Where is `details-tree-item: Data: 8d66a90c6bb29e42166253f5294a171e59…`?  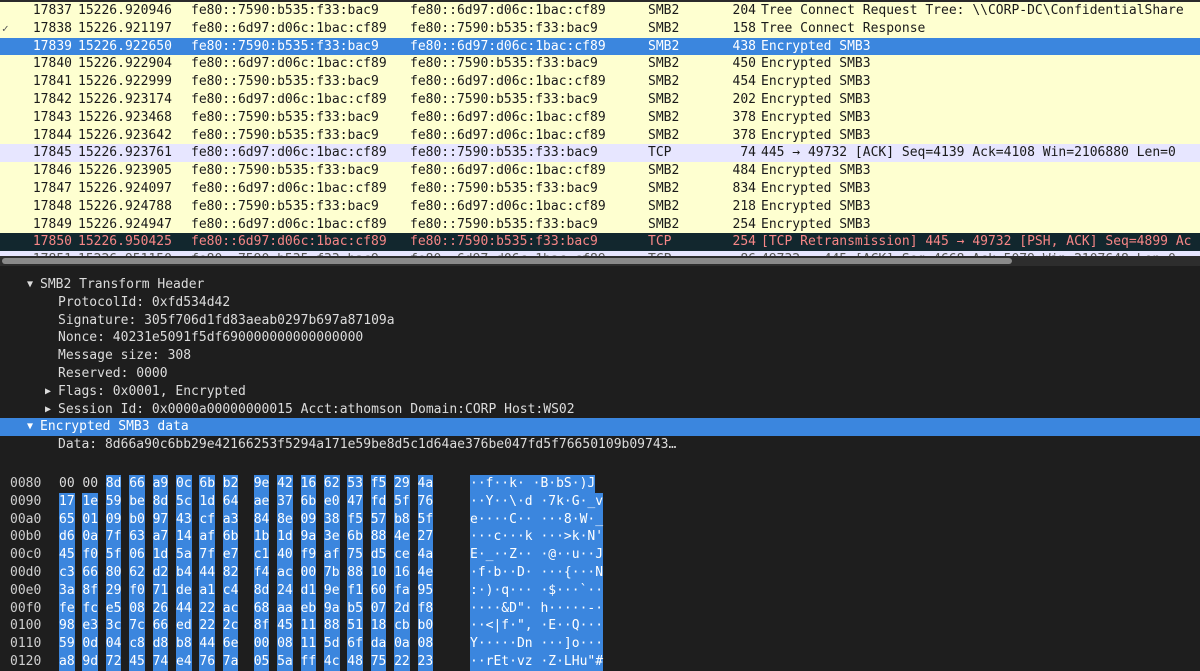 details-tree-item: Data: 8d66a90c6bb29e42166253f5294a171e59… is located at coordinates (600, 445).